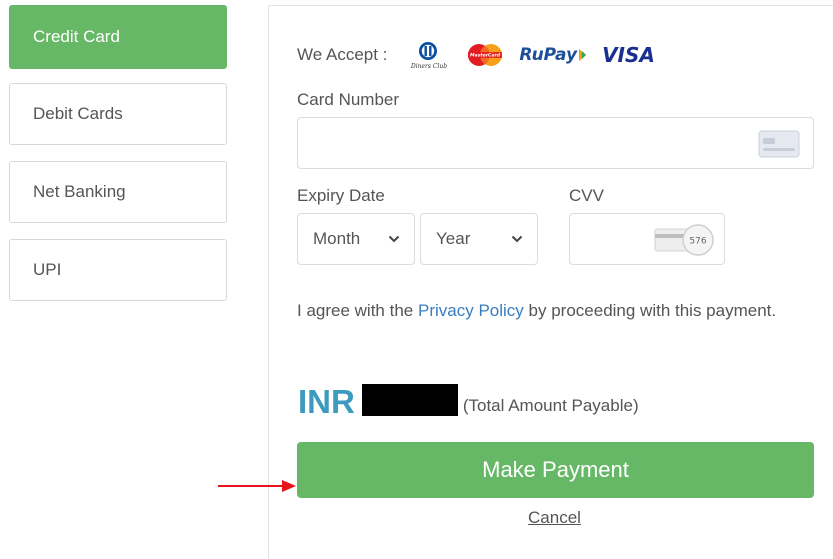  Describe the element at coordinates (779, 144) in the screenshot. I see `credit-card-icon` at that location.